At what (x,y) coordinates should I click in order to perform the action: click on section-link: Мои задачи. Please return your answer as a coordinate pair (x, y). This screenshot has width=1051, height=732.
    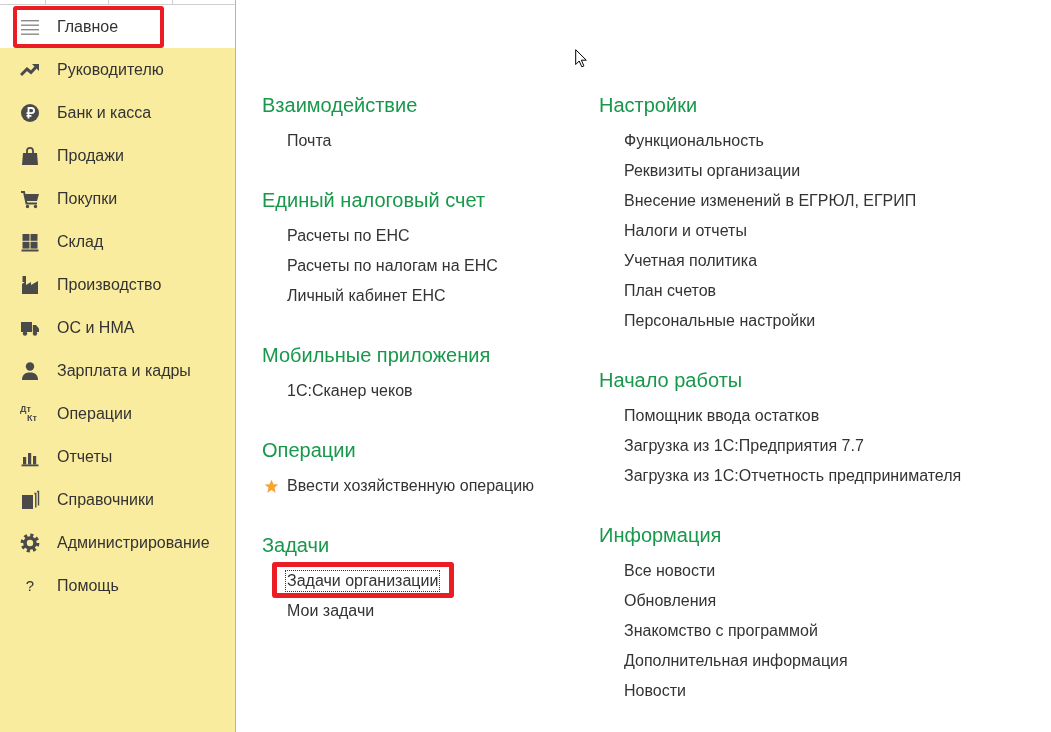
    Looking at the image, I should click on (331, 611).